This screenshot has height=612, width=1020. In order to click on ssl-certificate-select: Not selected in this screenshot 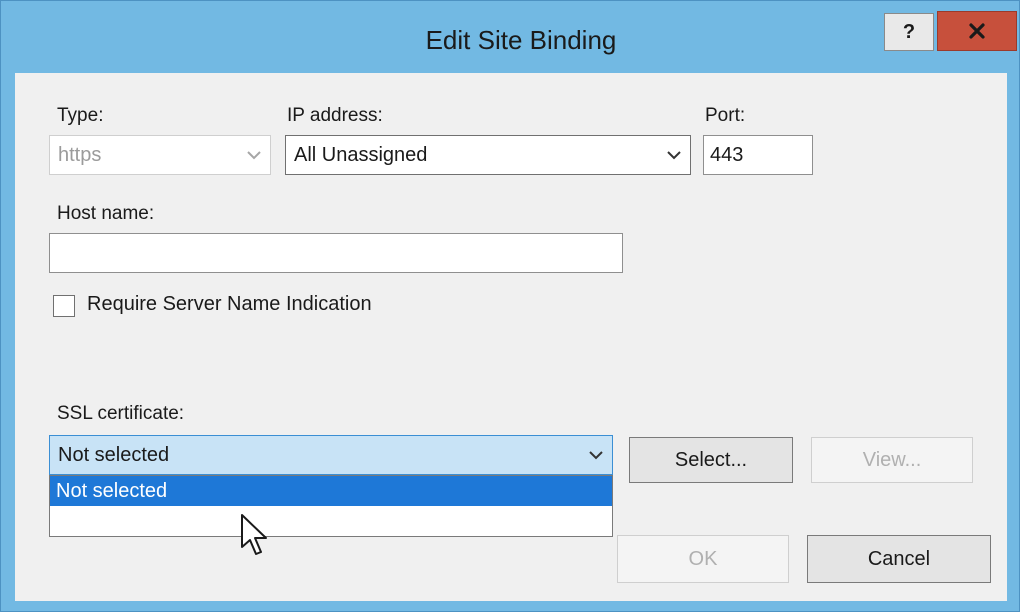, I will do `click(331, 455)`.